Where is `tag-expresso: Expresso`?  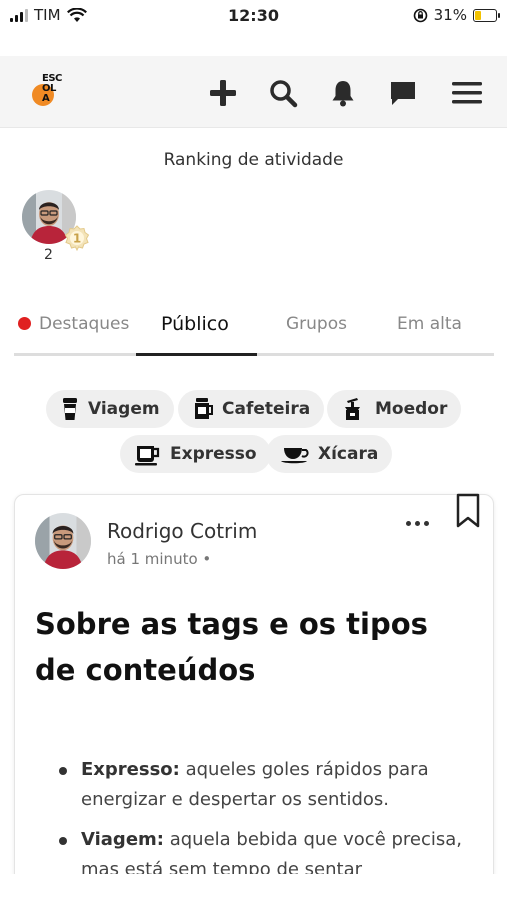 tag-expresso: Expresso is located at coordinates (195, 454).